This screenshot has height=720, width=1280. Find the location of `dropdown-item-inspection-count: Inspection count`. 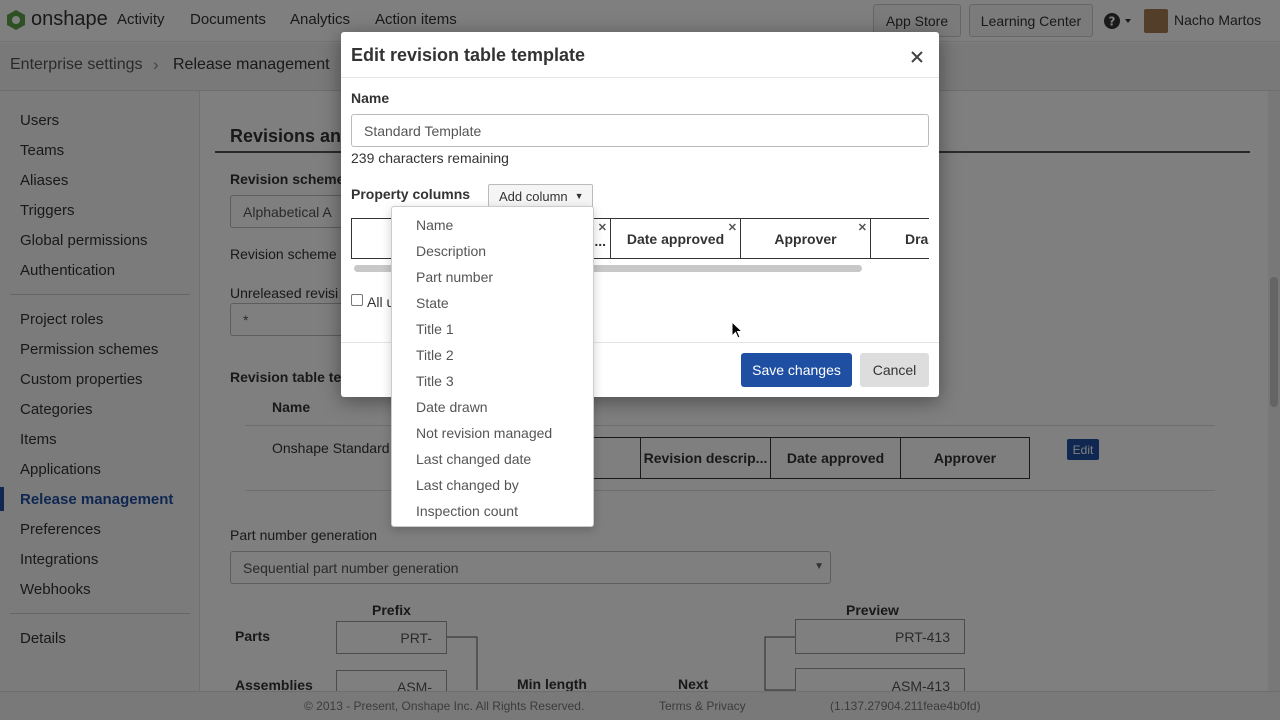

dropdown-item-inspection-count: Inspection count is located at coordinates (467, 511).